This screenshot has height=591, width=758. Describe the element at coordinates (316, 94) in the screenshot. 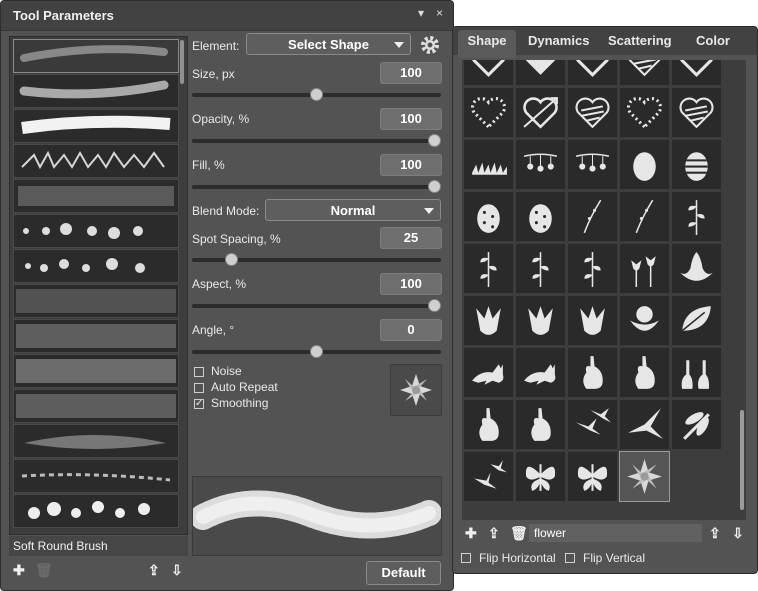

I see `size-slider` at that location.